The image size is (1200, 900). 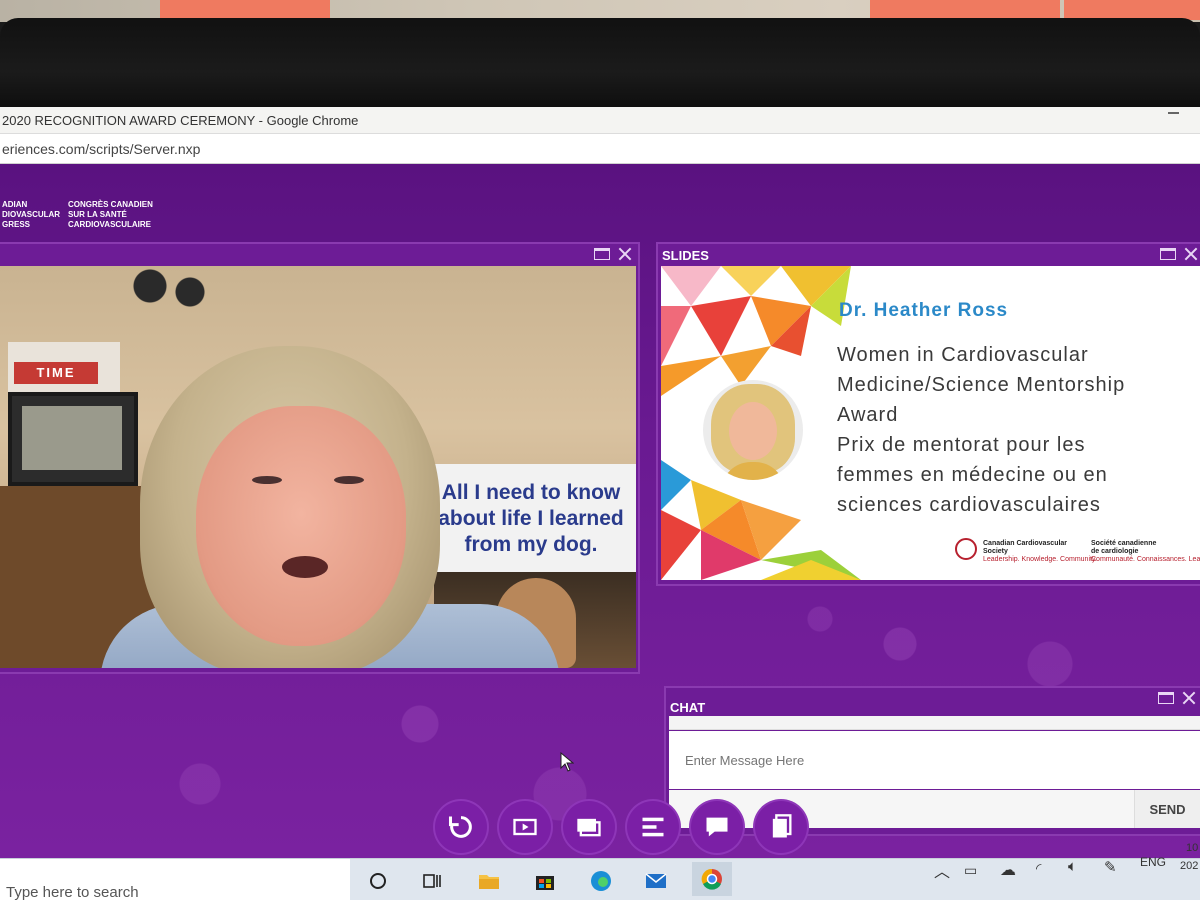 I want to click on chat-panel-label: CHAT, so click(x=688, y=707).